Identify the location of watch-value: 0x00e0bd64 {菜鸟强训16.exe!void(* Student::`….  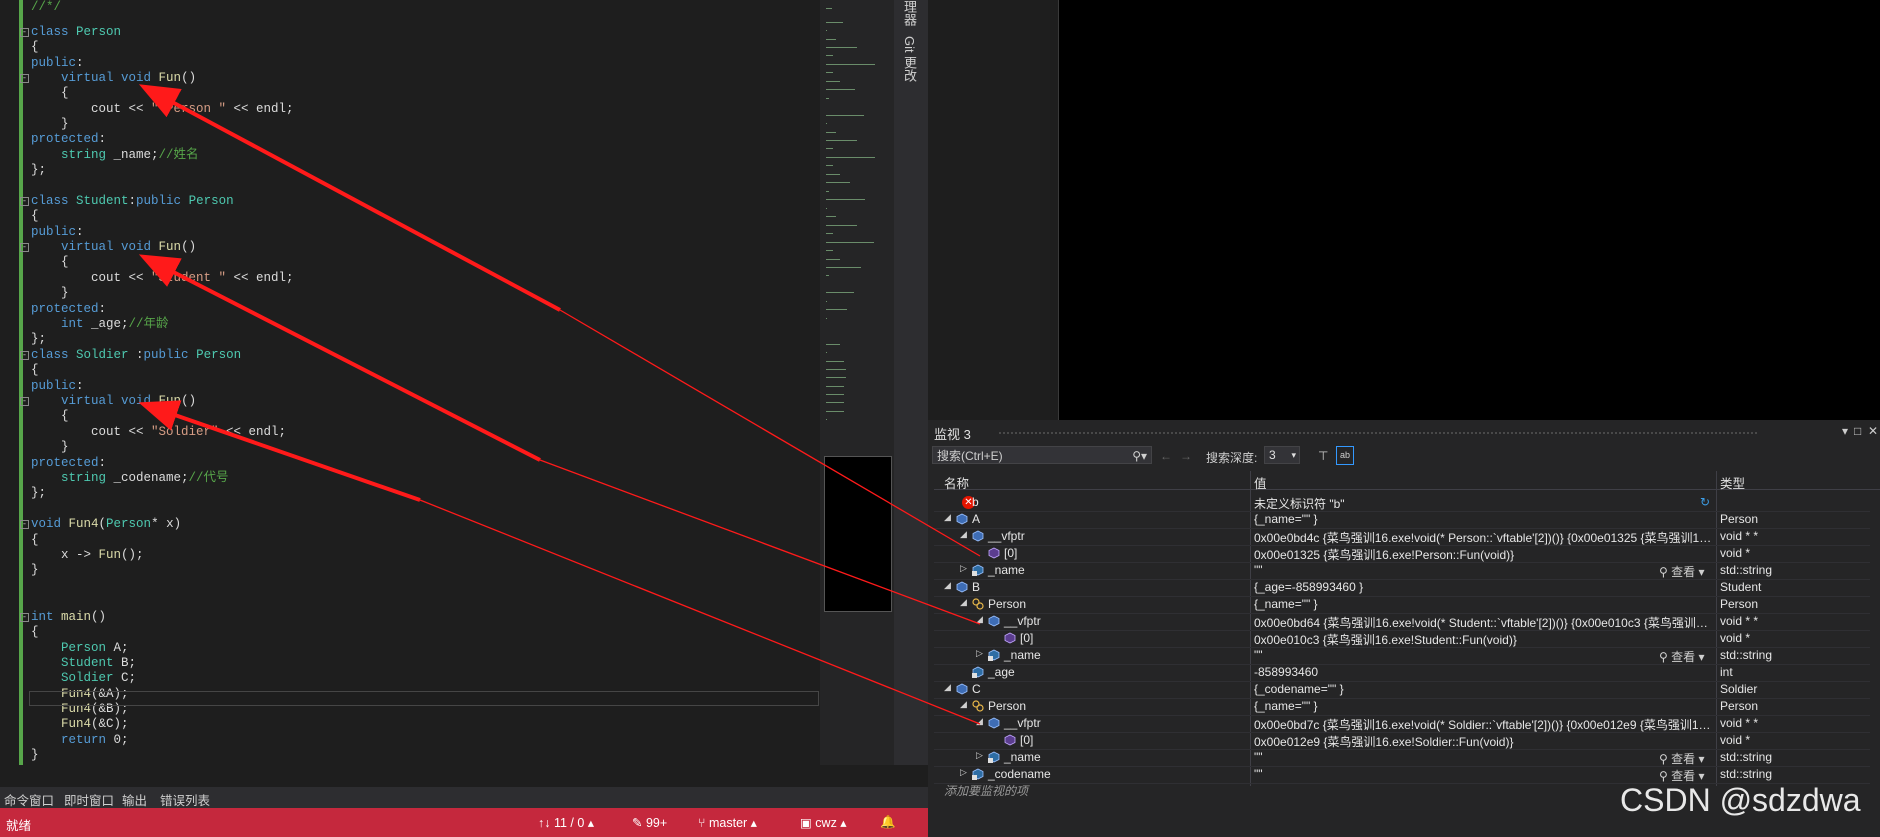
(1484, 622).